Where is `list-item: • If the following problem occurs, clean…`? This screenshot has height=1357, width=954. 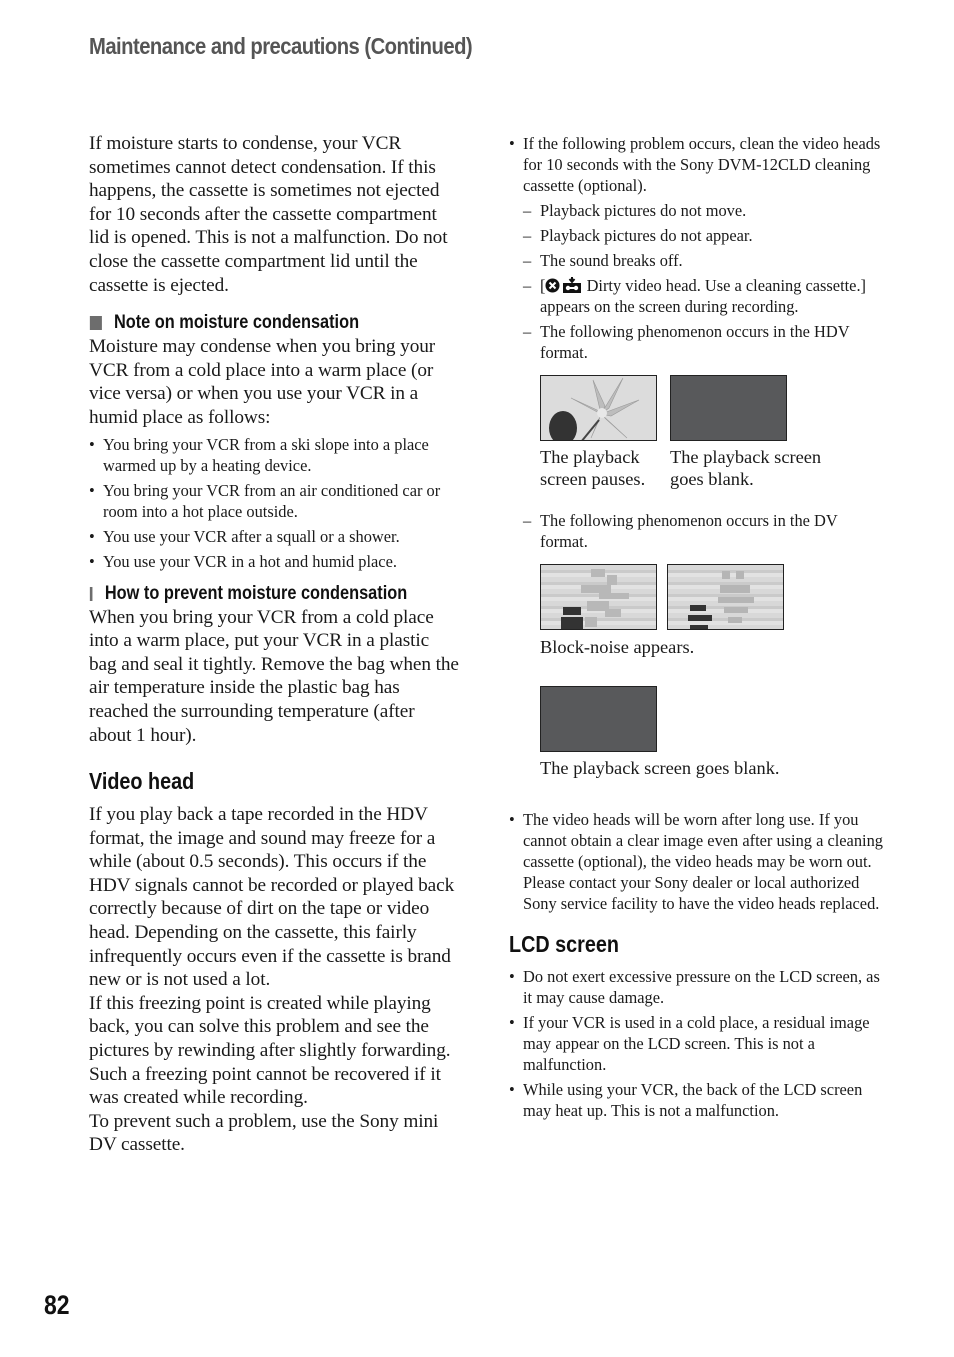 list-item: • If the following problem occurs, clean… is located at coordinates (699, 164).